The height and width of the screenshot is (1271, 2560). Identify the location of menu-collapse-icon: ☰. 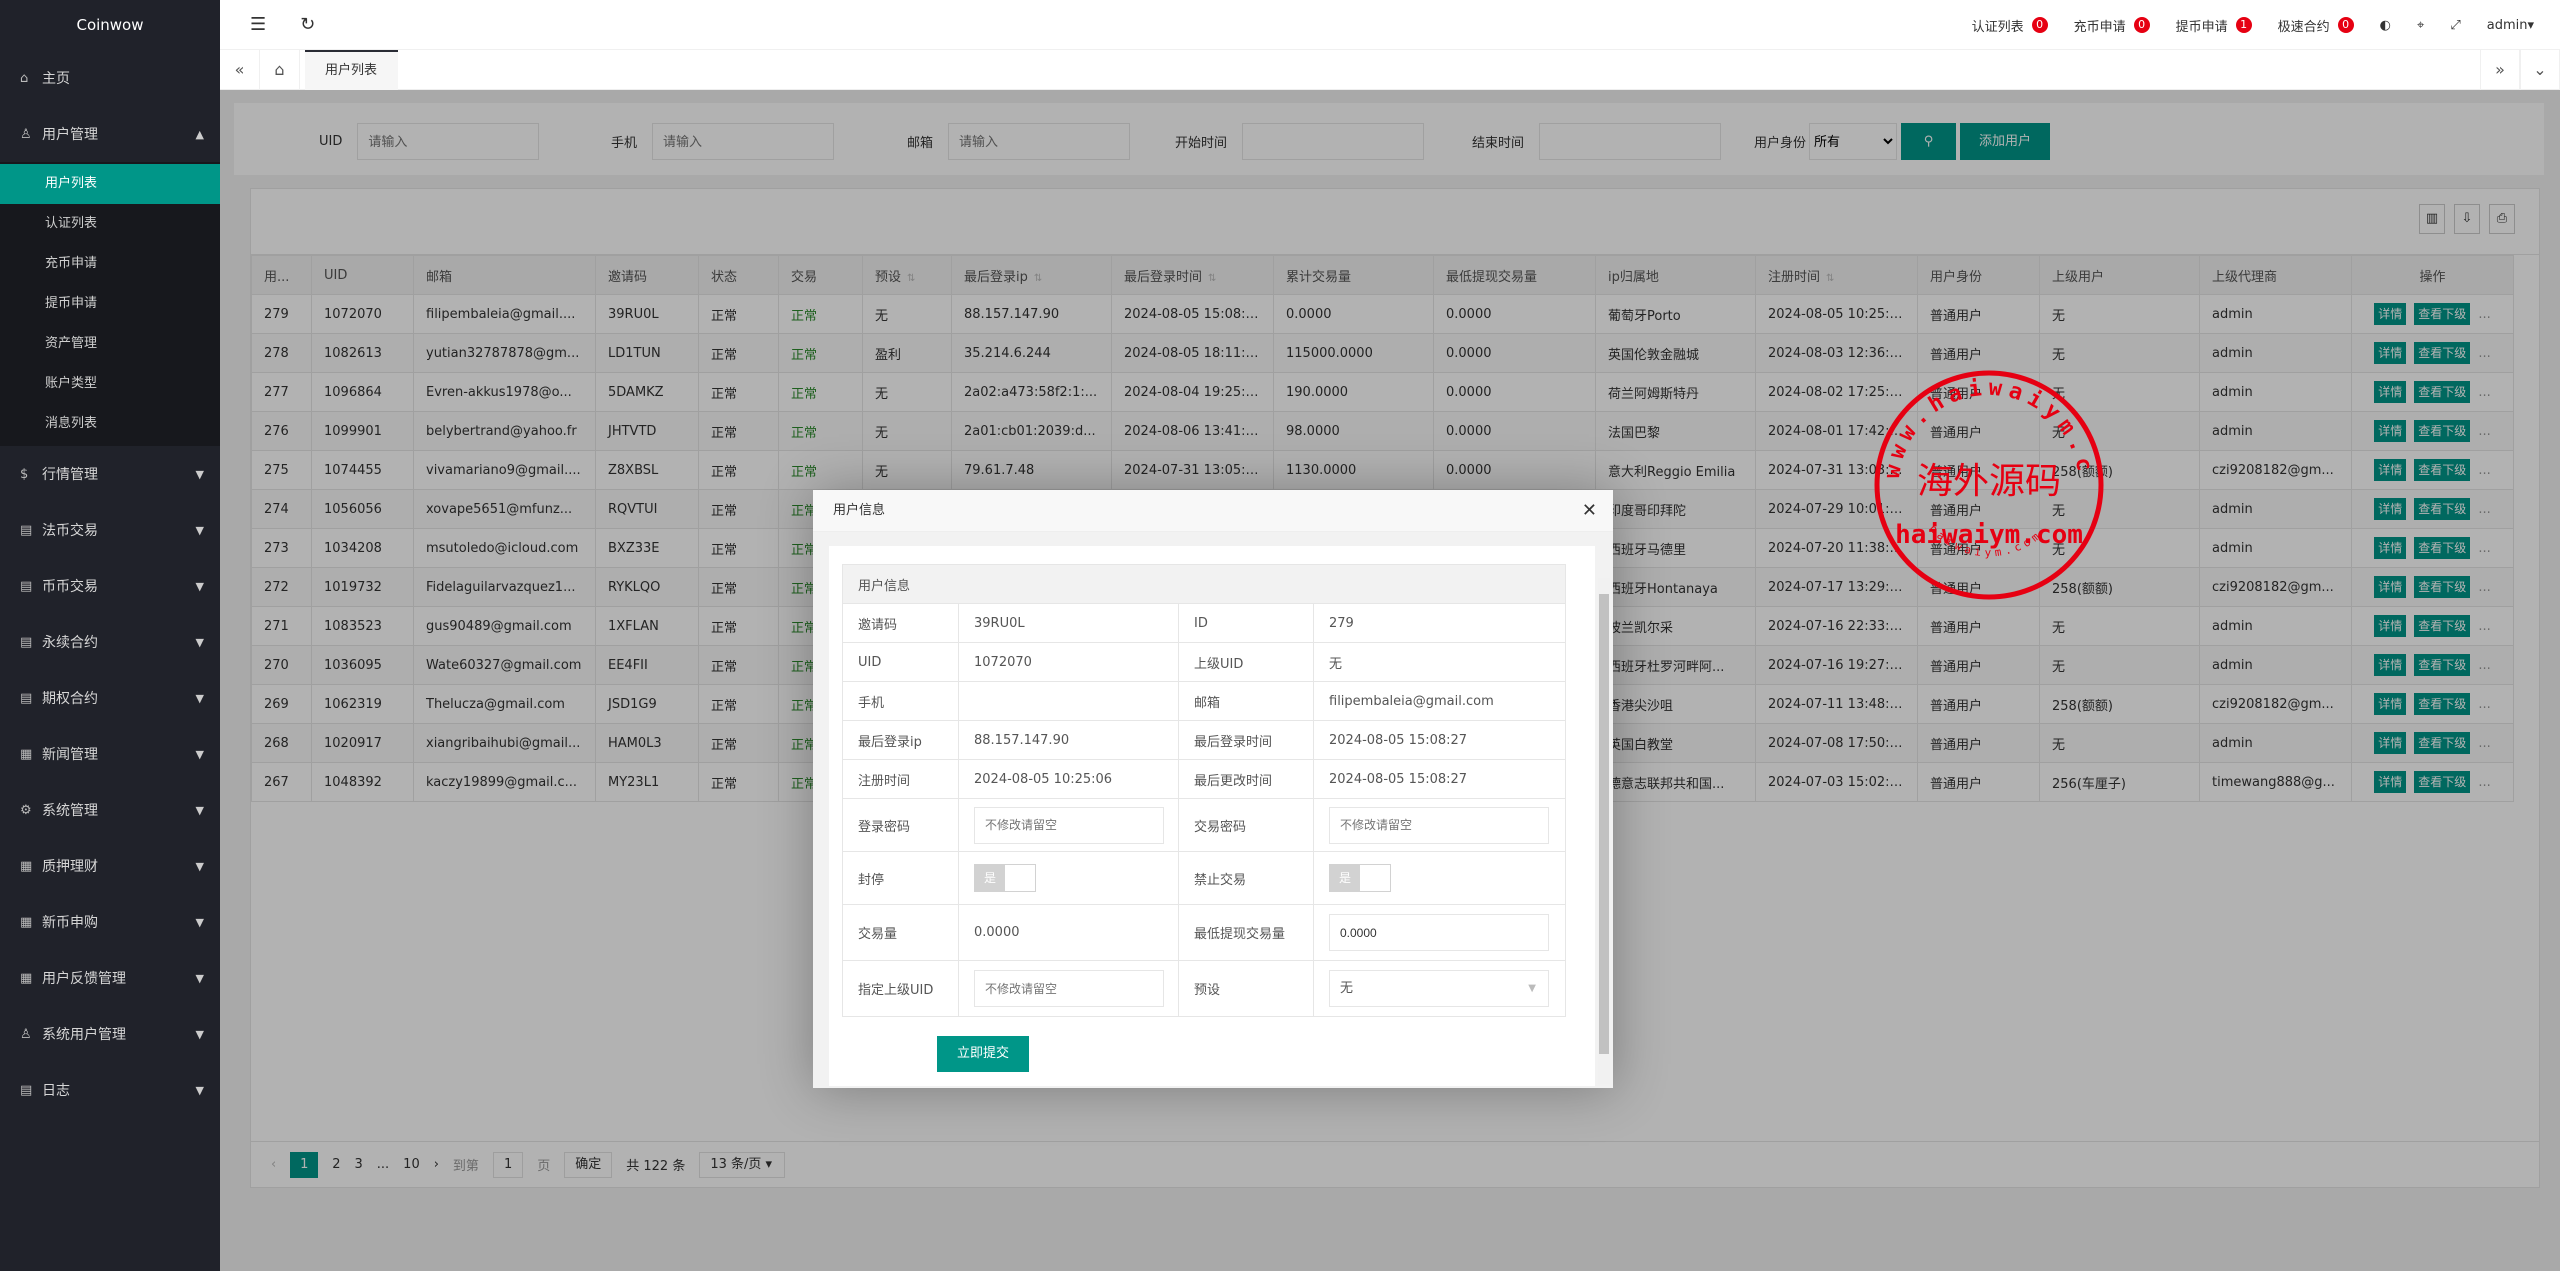
(258, 24).